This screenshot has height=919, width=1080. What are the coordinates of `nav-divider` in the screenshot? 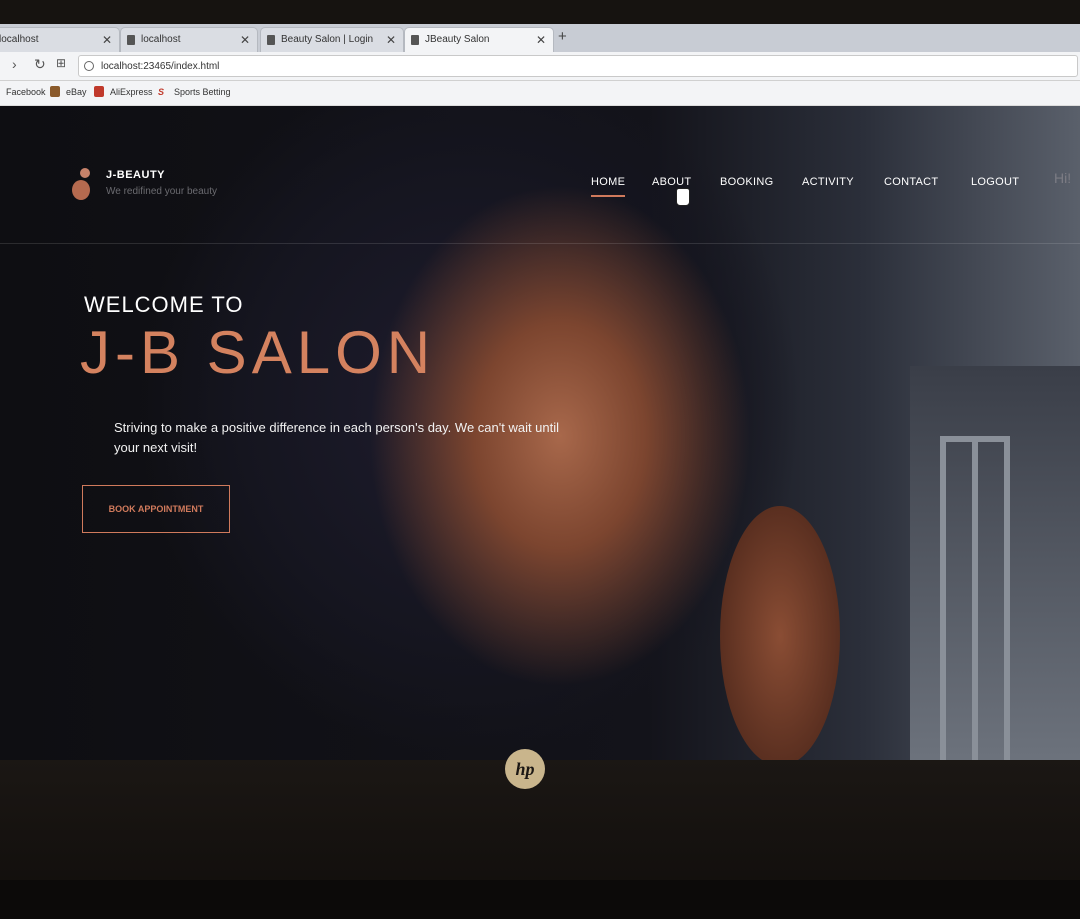 It's located at (540, 243).